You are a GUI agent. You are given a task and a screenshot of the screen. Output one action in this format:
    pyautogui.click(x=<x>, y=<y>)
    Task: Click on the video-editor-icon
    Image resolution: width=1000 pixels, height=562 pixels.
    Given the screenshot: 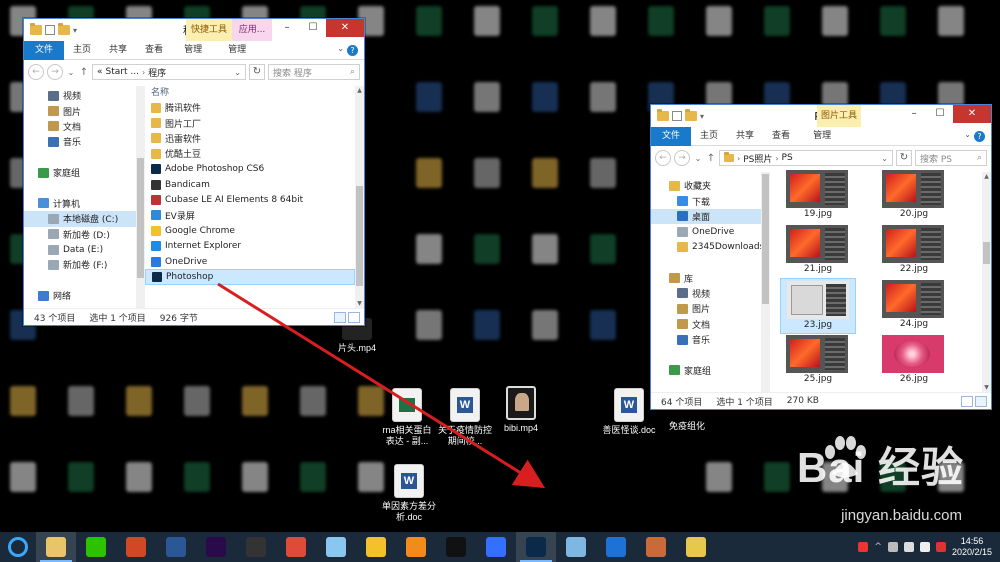 What is the action you would take?
    pyautogui.click(x=256, y=547)
    